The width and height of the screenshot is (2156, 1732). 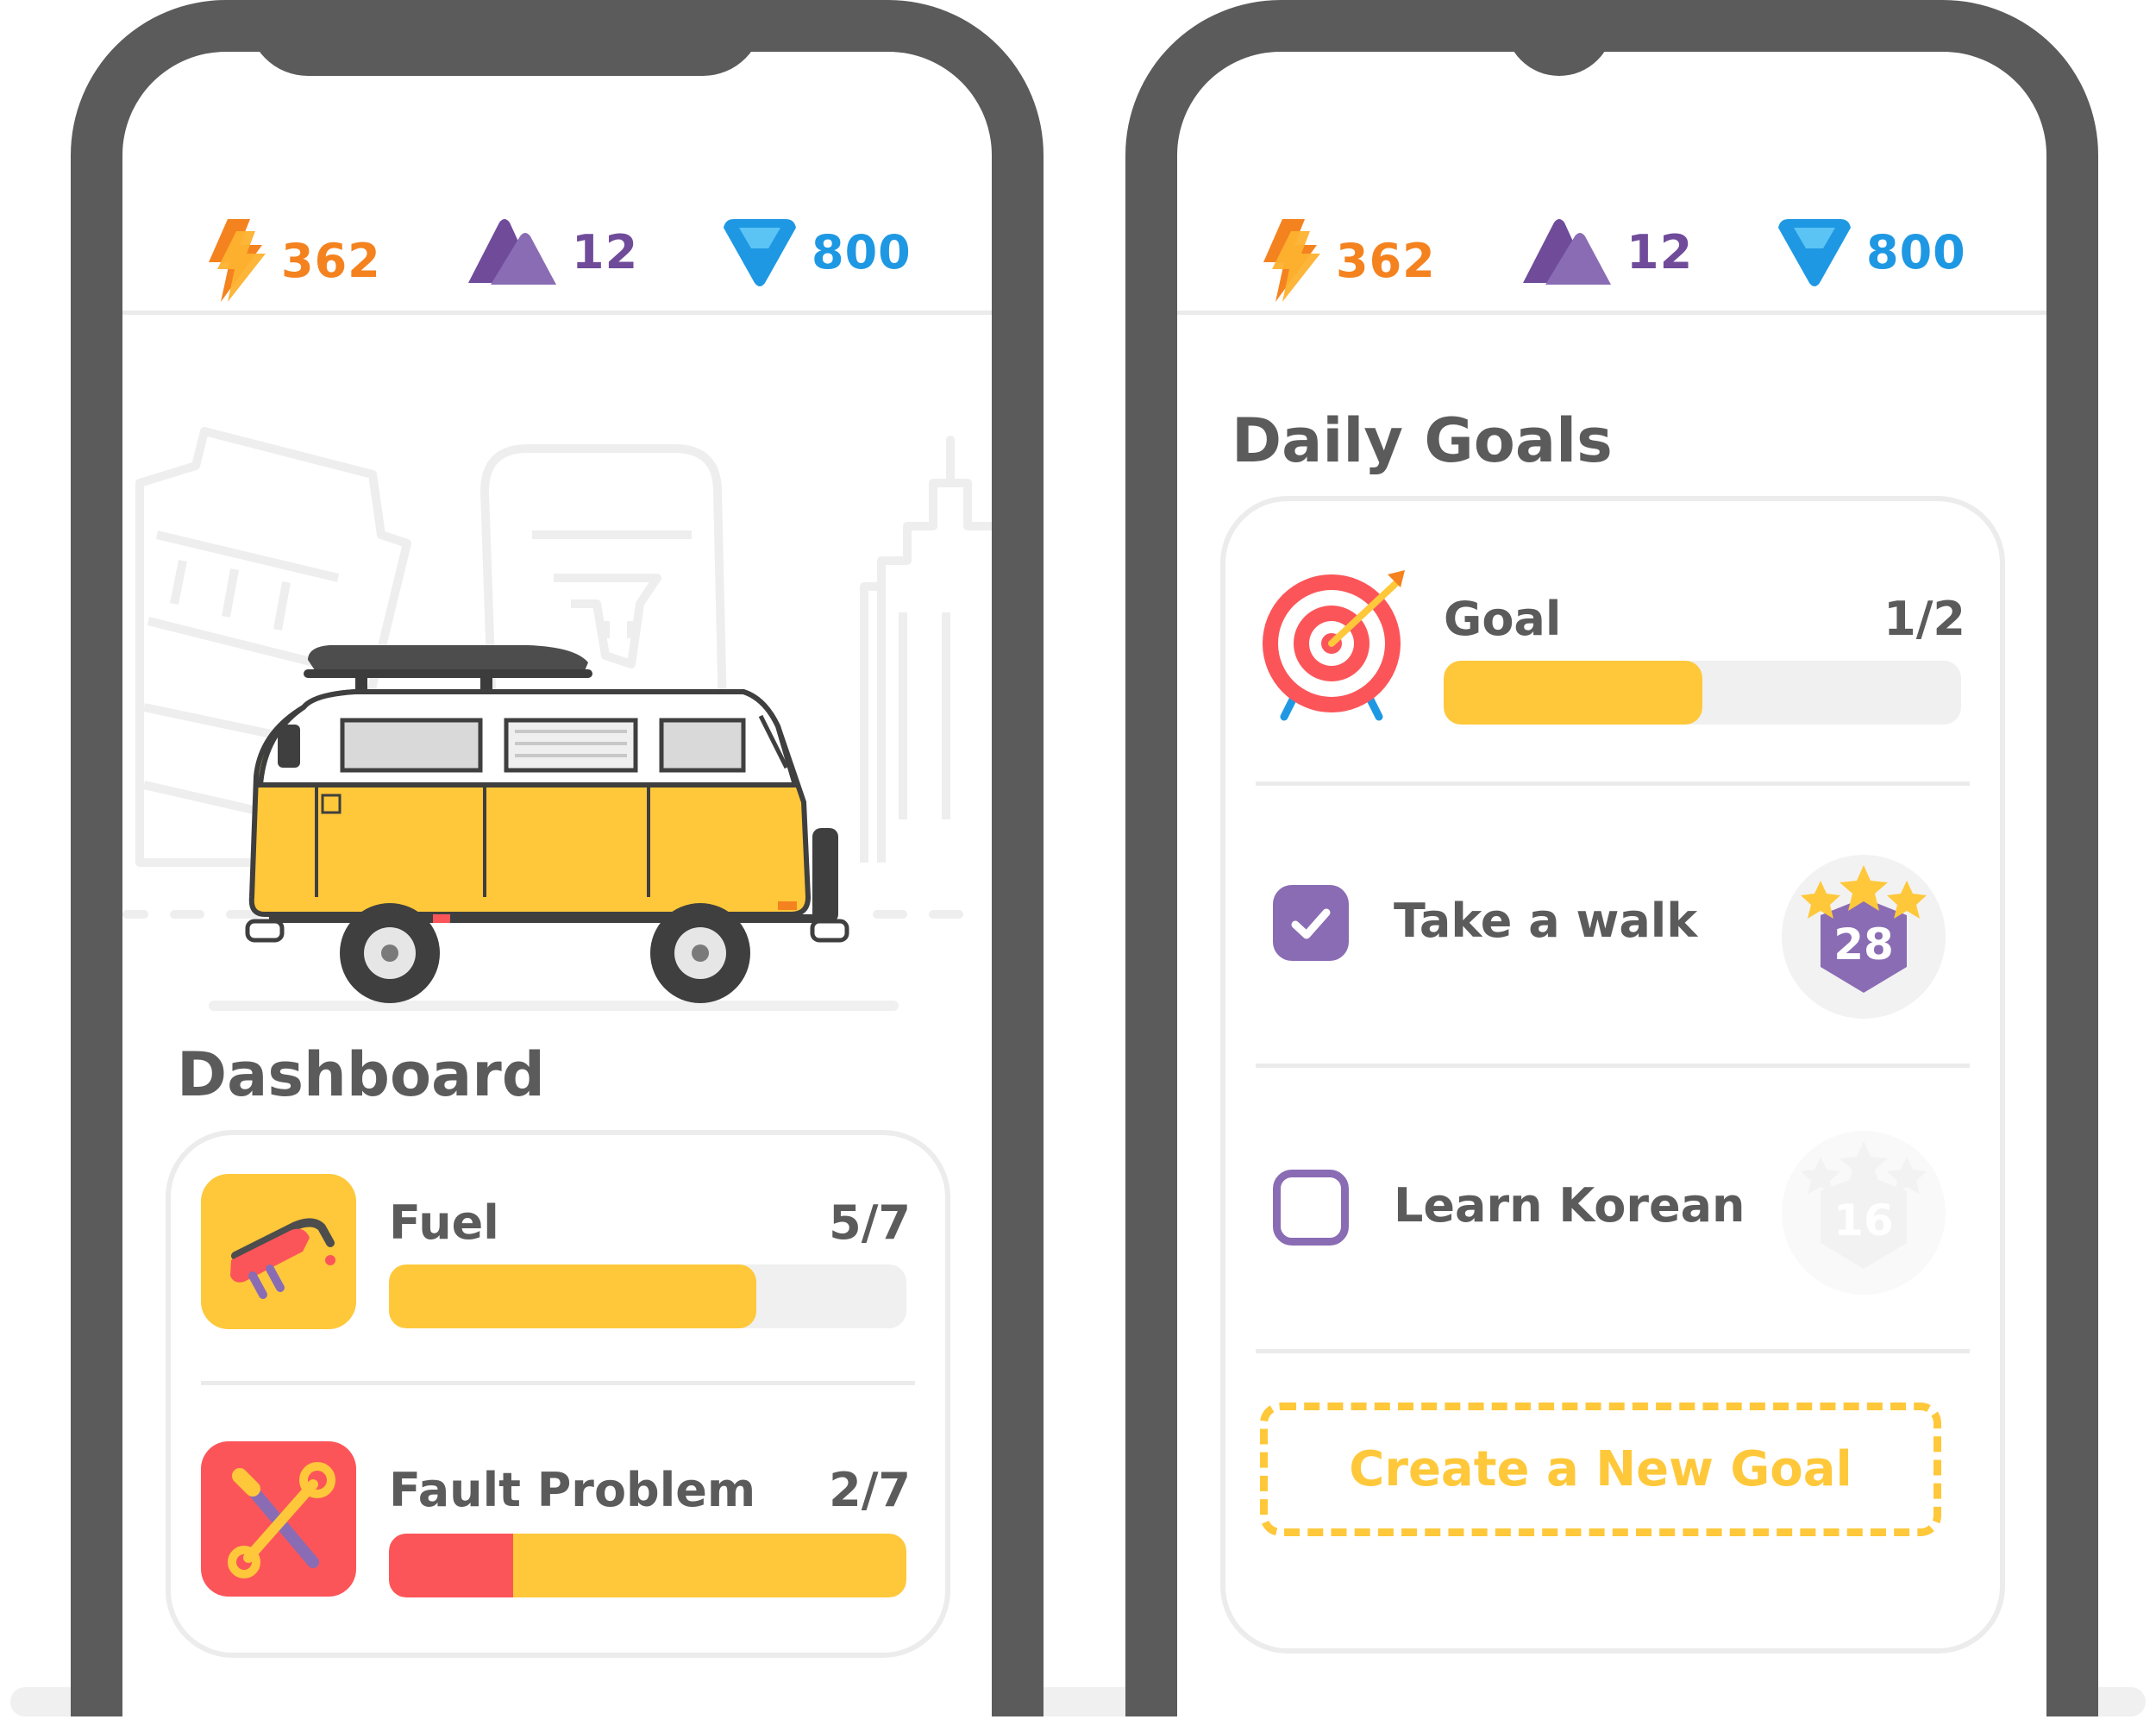 What do you see at coordinates (505, 38) in the screenshot?
I see `phone-notch` at bounding box center [505, 38].